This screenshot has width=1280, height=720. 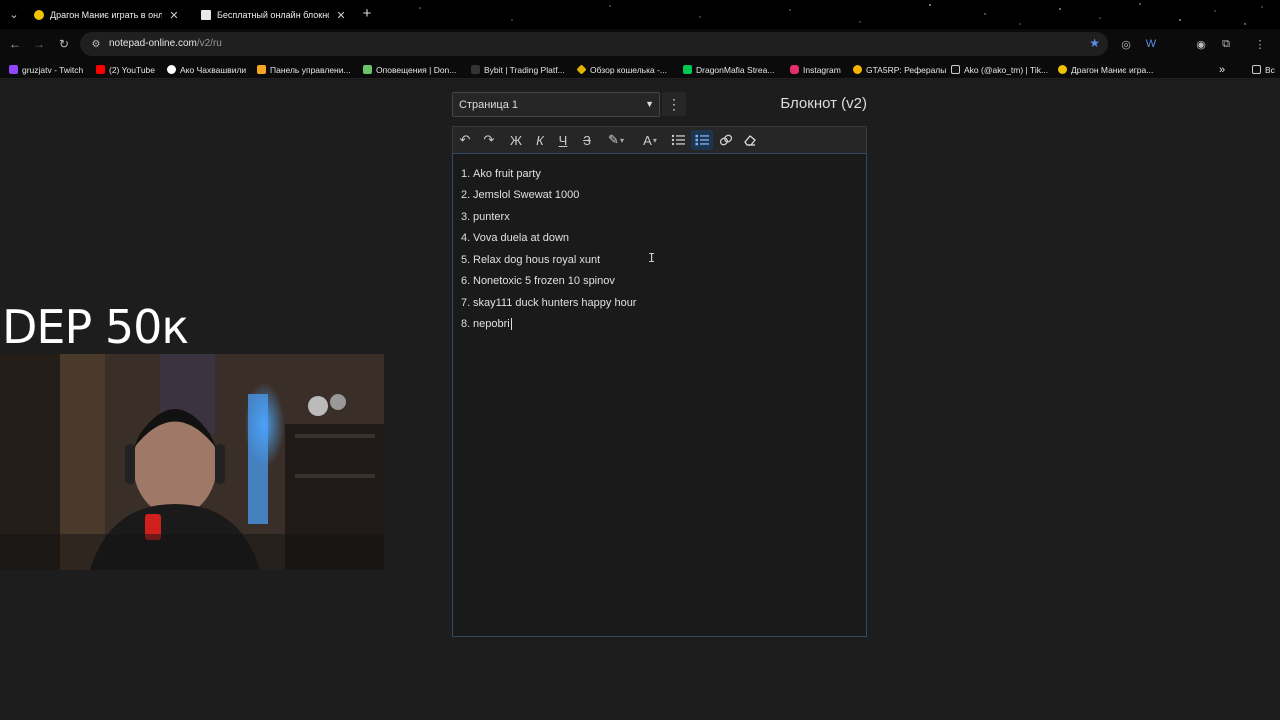 I want to click on list-number: 1., so click(x=466, y=173).